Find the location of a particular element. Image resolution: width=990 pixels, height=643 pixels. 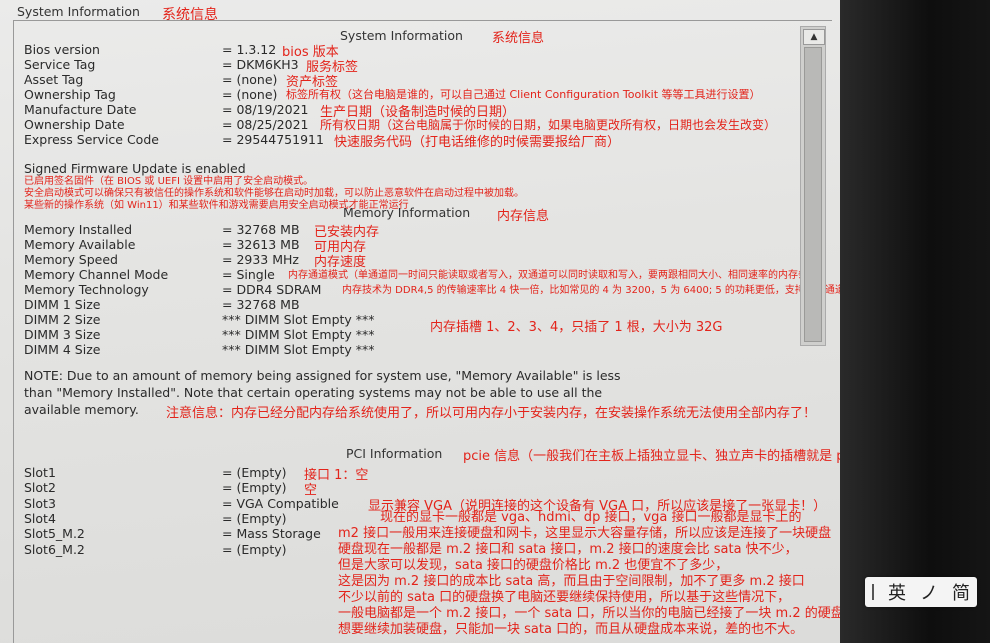

pci-row-label: Slot1 is located at coordinates (40, 472).